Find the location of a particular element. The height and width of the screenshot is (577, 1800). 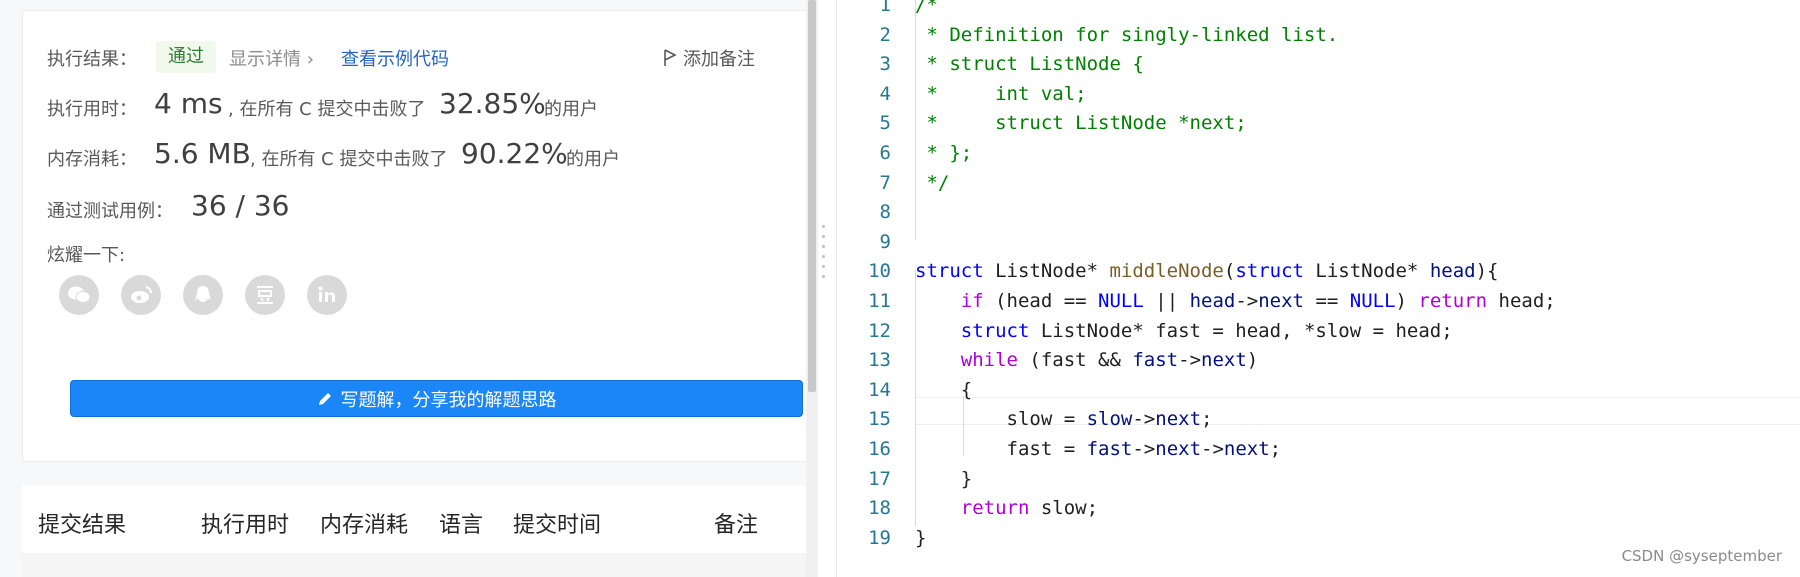

code-token: ; is located at coordinates (1275, 449).